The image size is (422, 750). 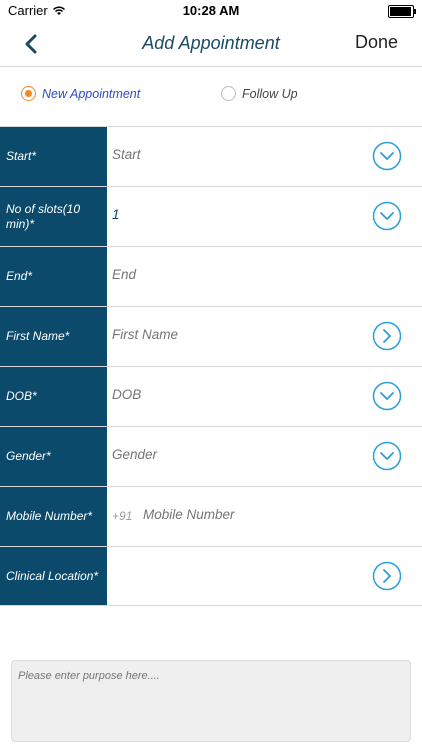 I want to click on field-label: Start*, so click(x=53, y=156).